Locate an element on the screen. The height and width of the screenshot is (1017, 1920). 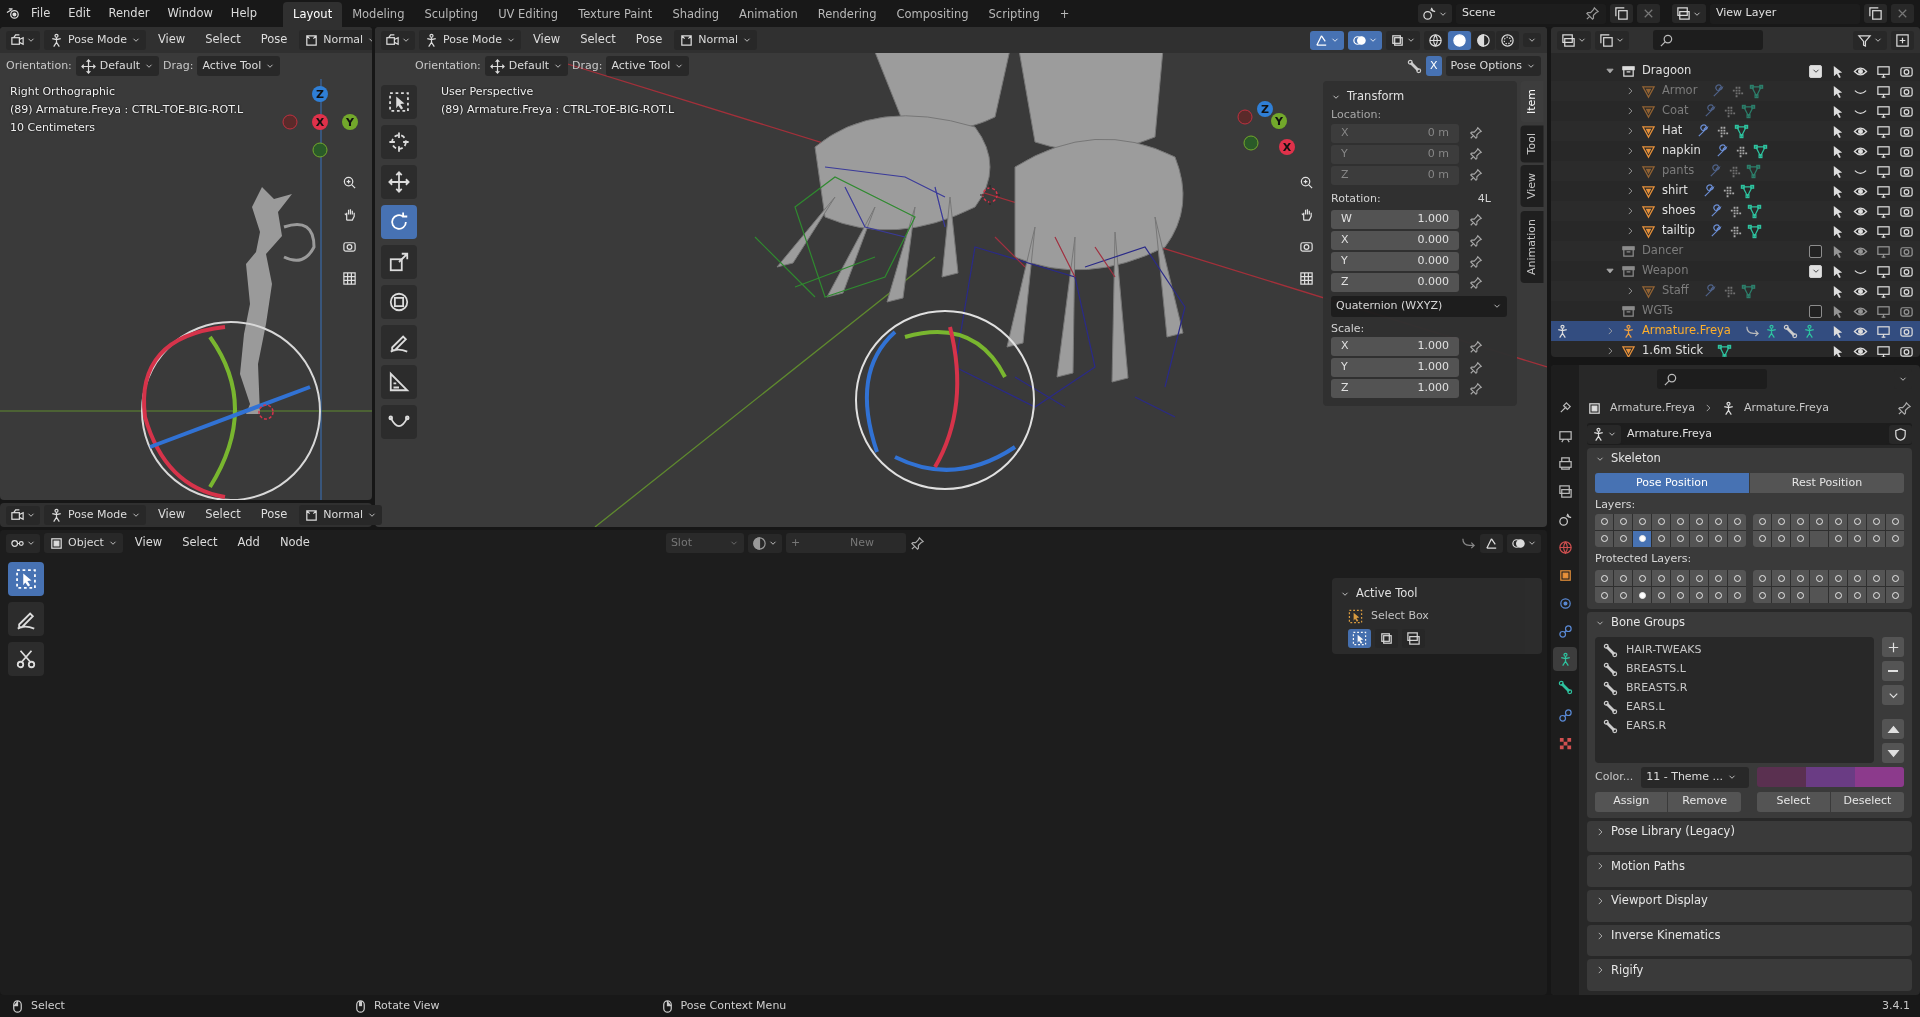
outliner-item-name: 1.6m Stick is located at coordinates (1673, 349).